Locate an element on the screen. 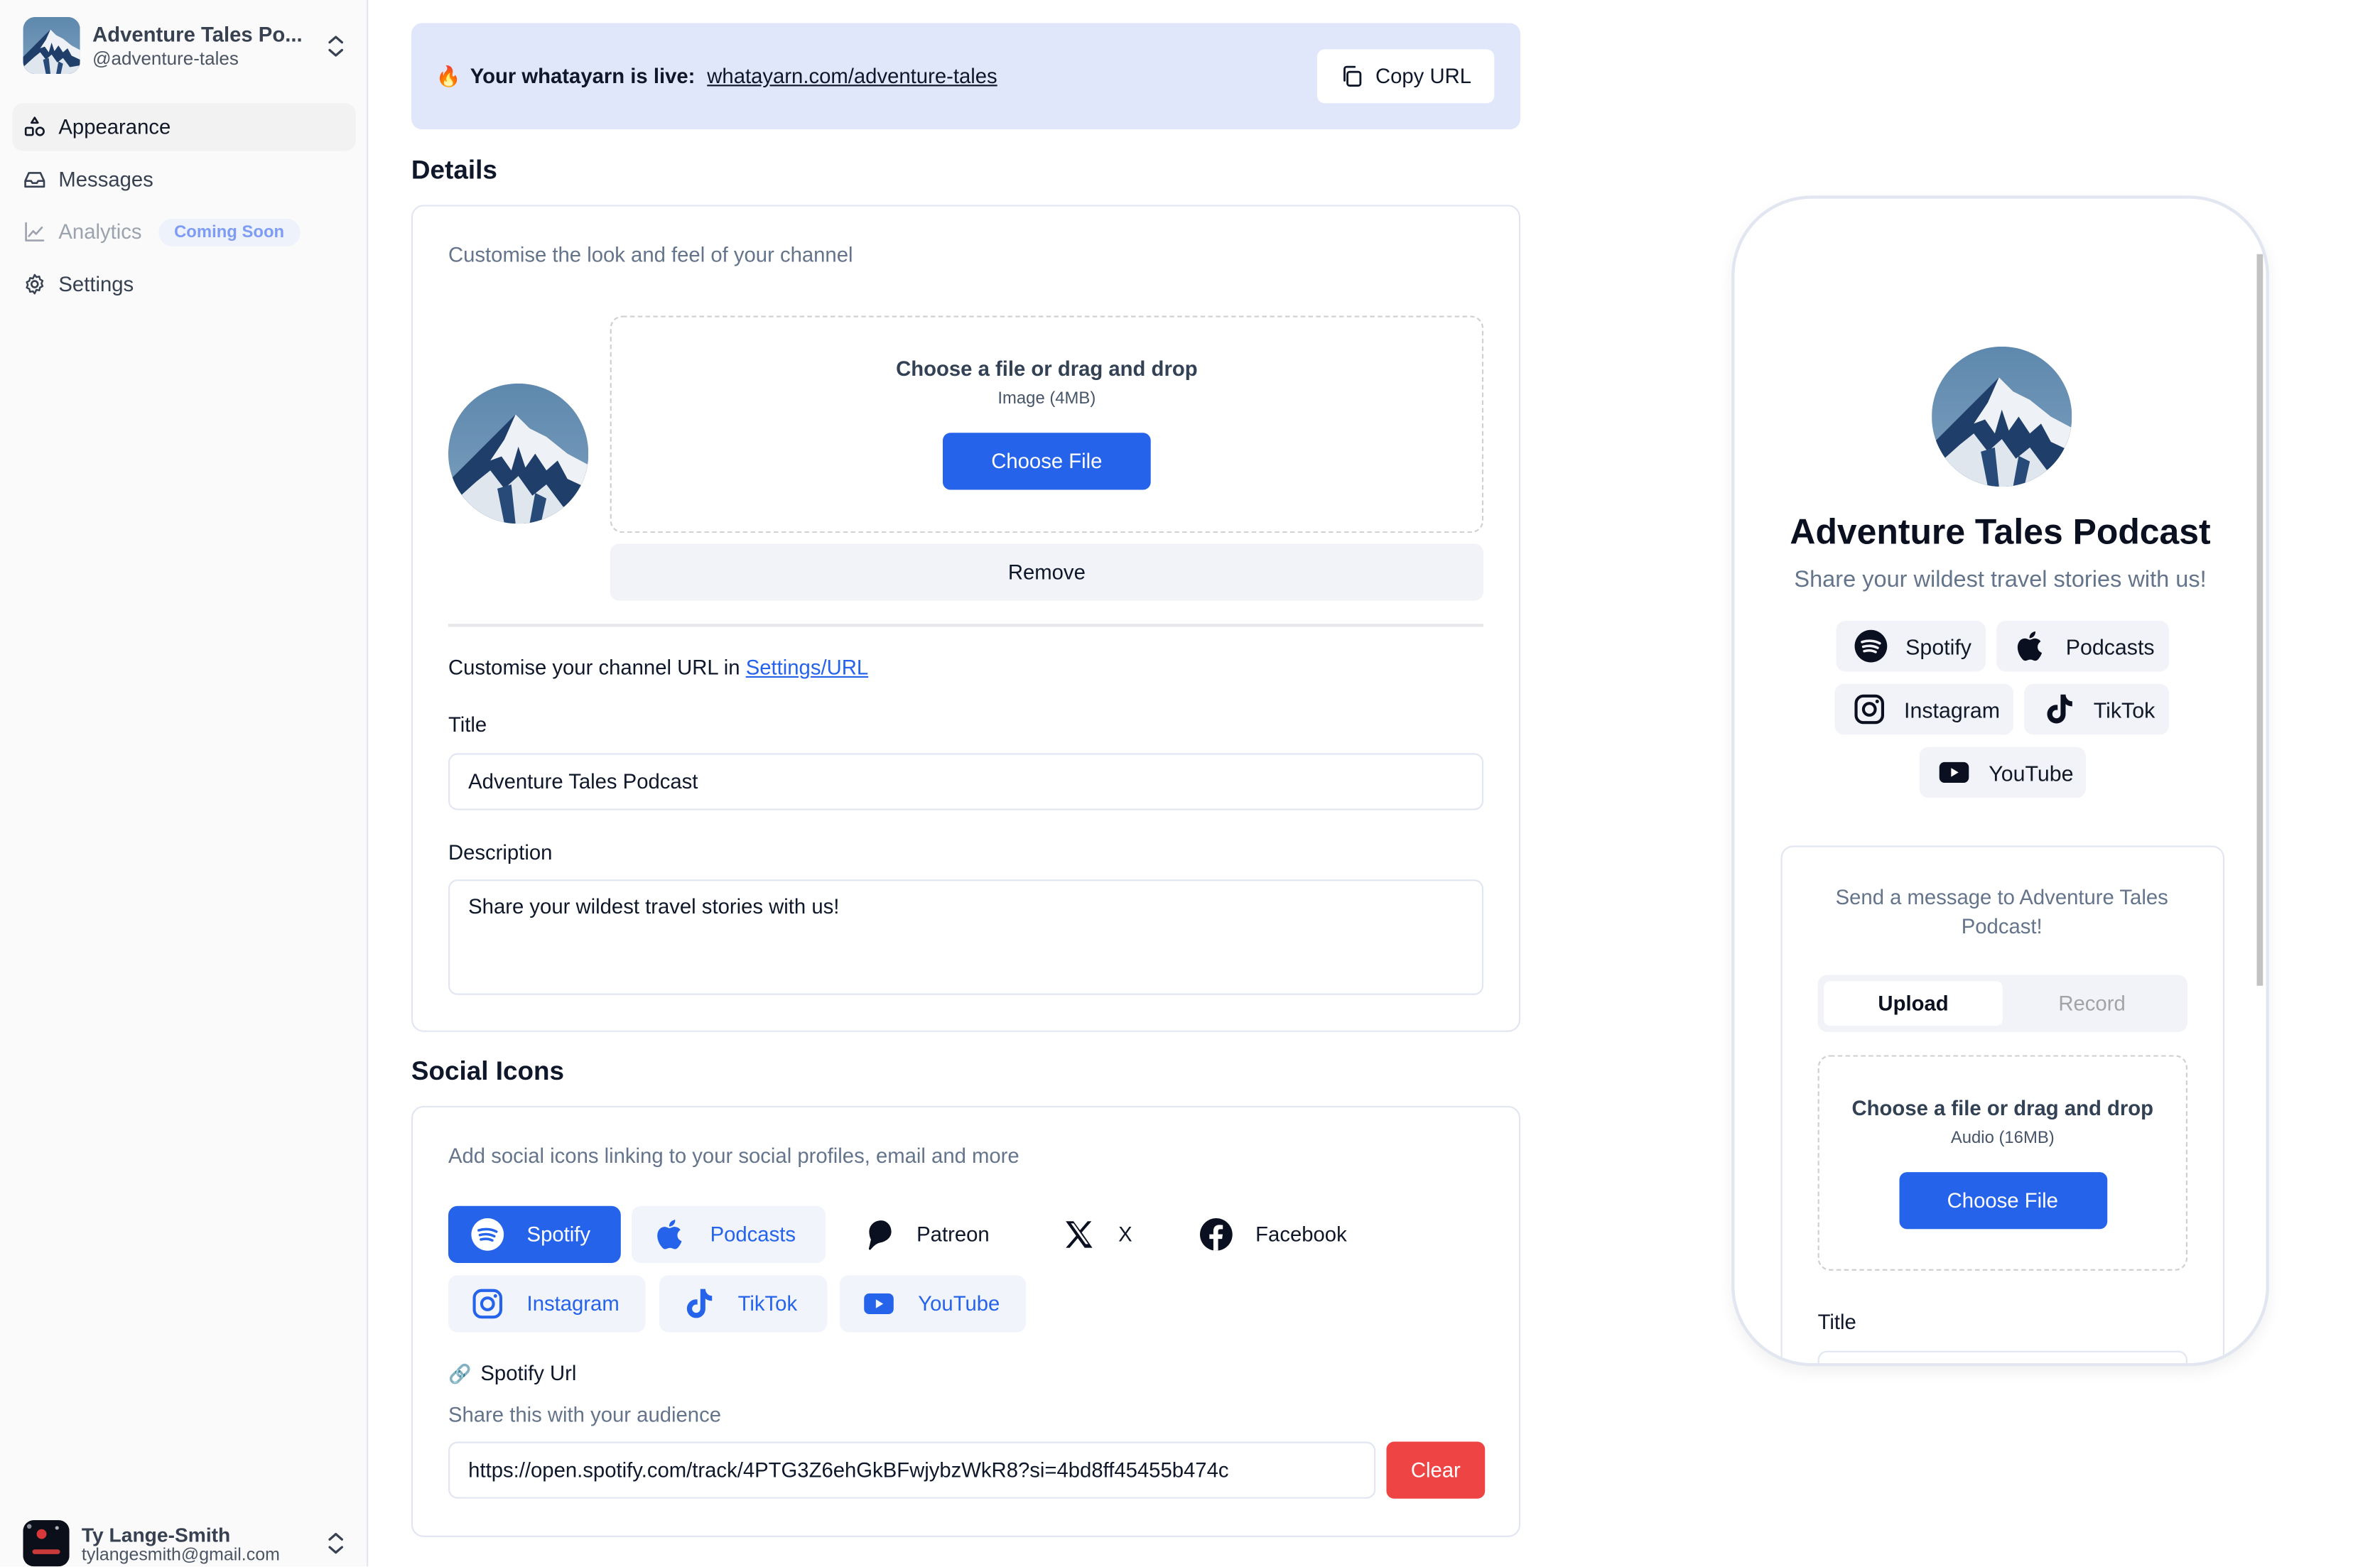 This screenshot has height=1567, width=2380. user-avatar is located at coordinates (46, 1543).